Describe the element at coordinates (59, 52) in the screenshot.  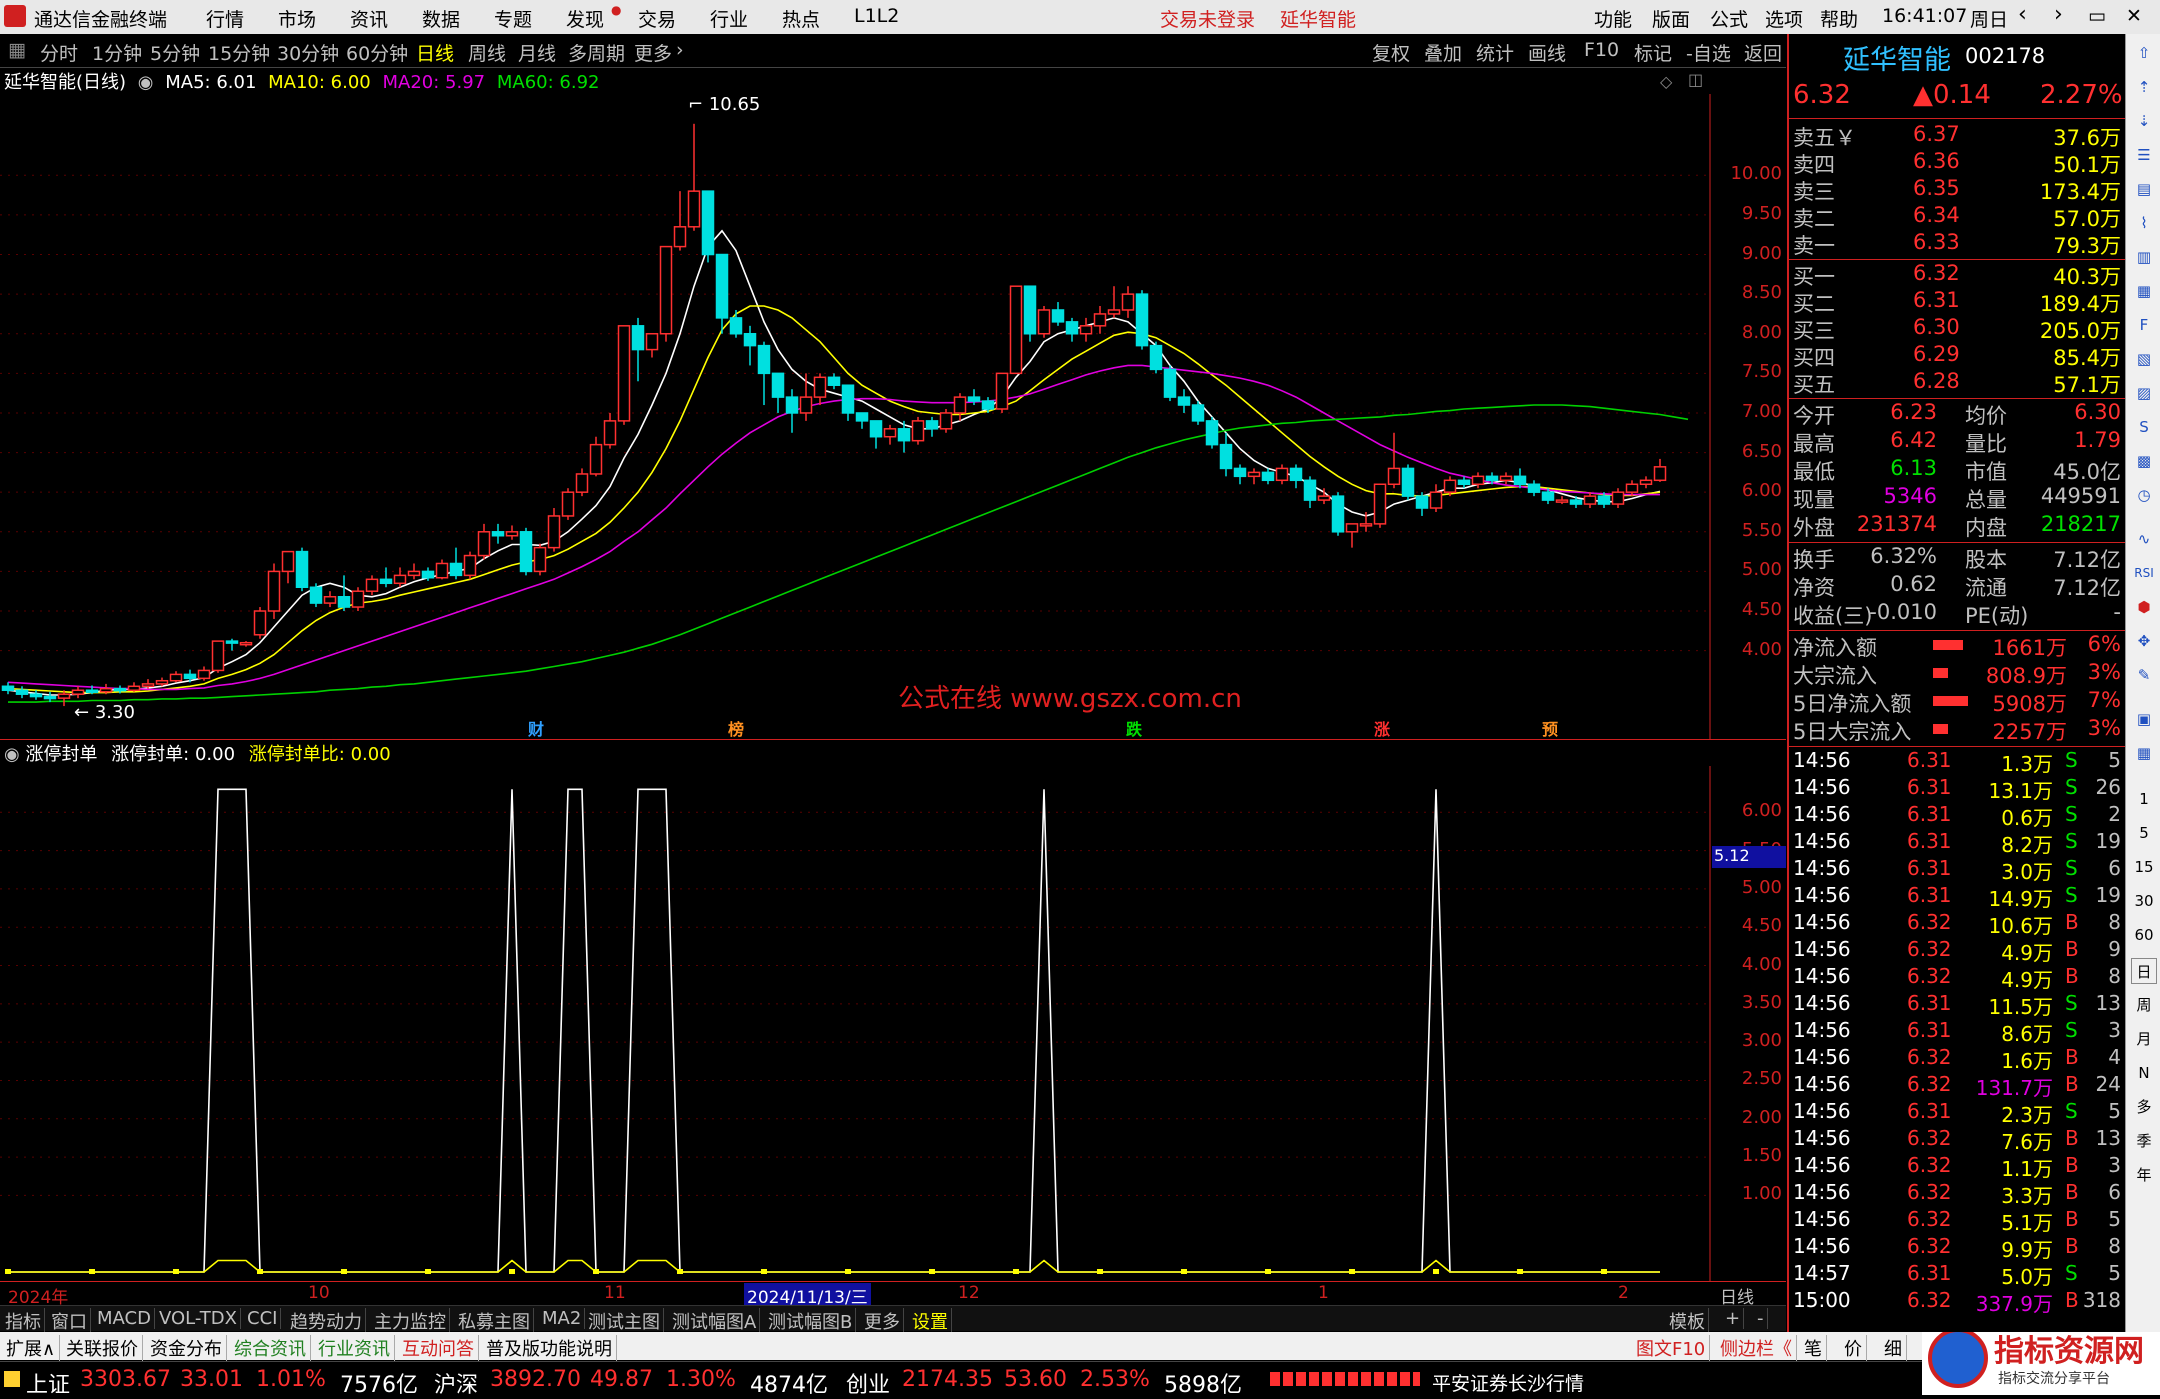
I see `tab-fenshi: 分时` at that location.